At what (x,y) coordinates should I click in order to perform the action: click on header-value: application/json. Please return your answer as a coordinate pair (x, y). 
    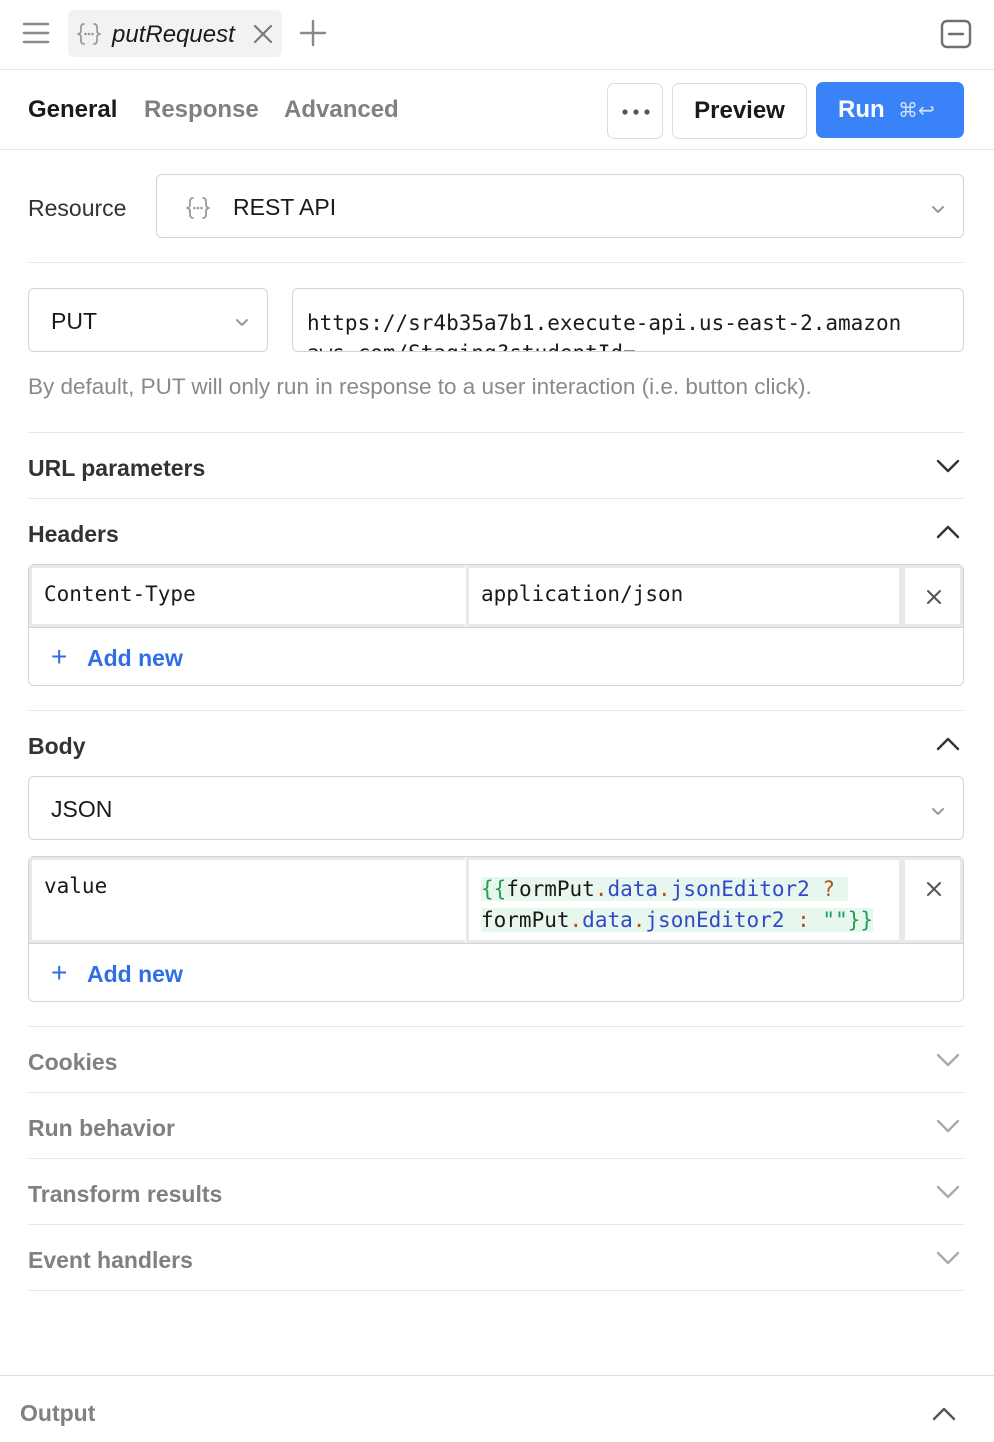
    Looking at the image, I should click on (582, 594).